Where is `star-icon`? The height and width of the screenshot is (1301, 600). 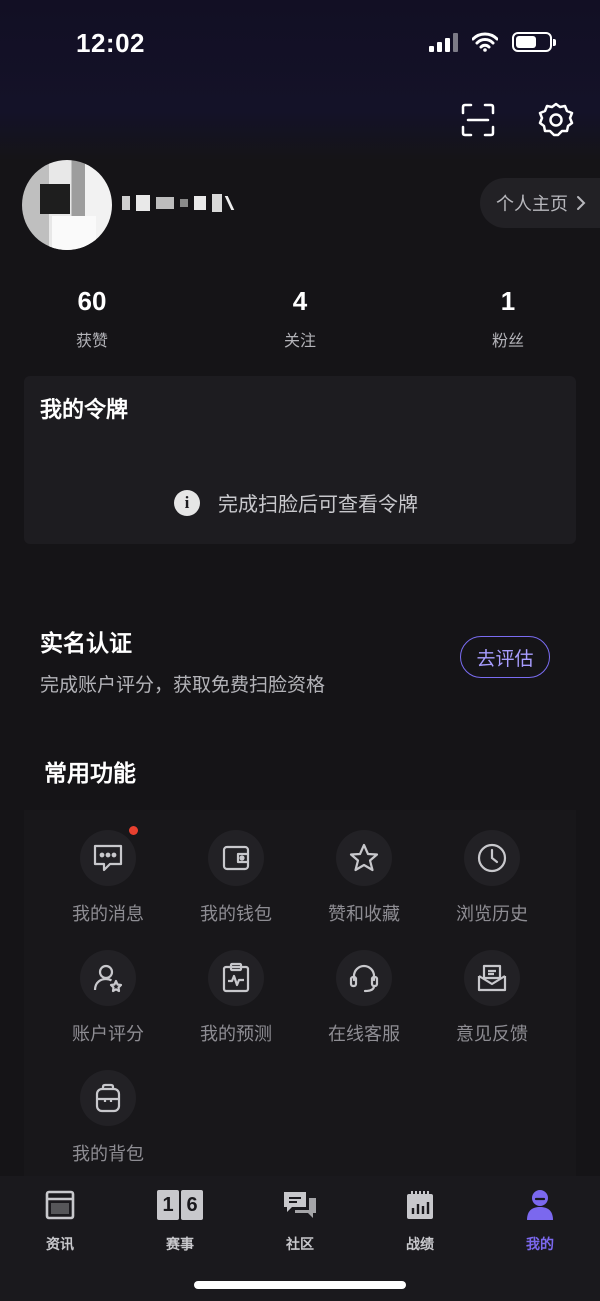
star-icon is located at coordinates (364, 857).